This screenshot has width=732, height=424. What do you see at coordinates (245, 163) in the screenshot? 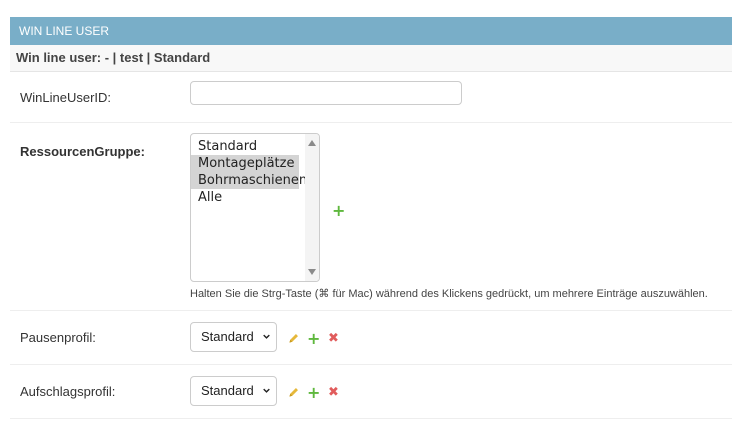
I see `option-montageplaetze: Montageplätze` at bounding box center [245, 163].